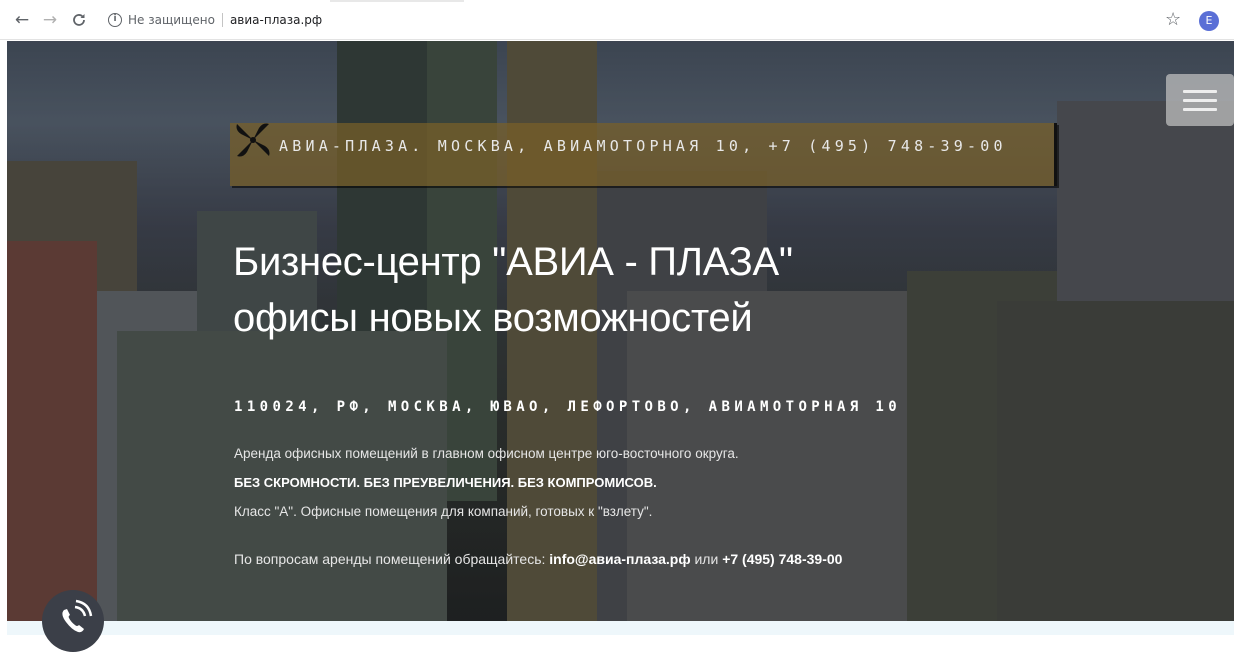 This screenshot has height=656, width=1234. What do you see at coordinates (73, 621) in the screenshot?
I see `phone-call-icon` at bounding box center [73, 621].